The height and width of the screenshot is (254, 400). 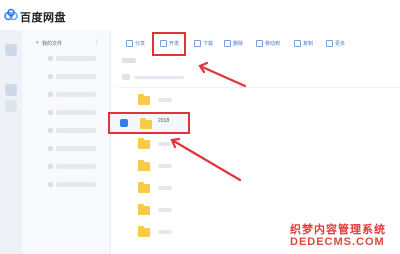 I want to click on caret-down-icon: ▾, so click(x=37, y=43).